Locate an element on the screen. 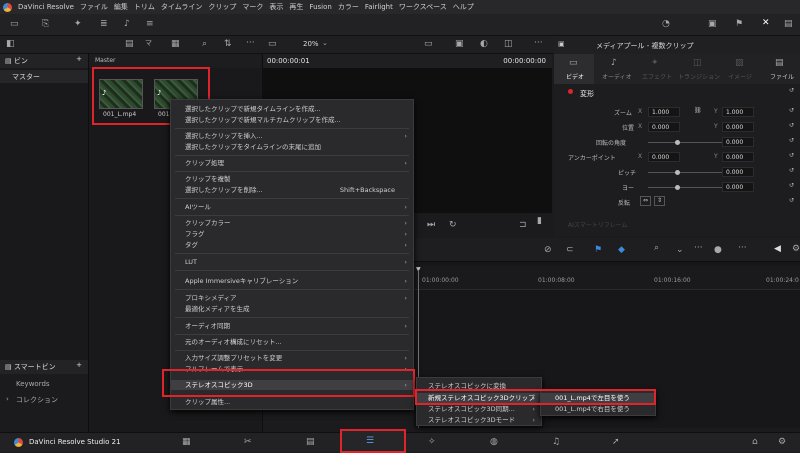 Image resolution: width=800 pixels, height=453 pixels. menu-clip: クリップ is located at coordinates (222, 7).